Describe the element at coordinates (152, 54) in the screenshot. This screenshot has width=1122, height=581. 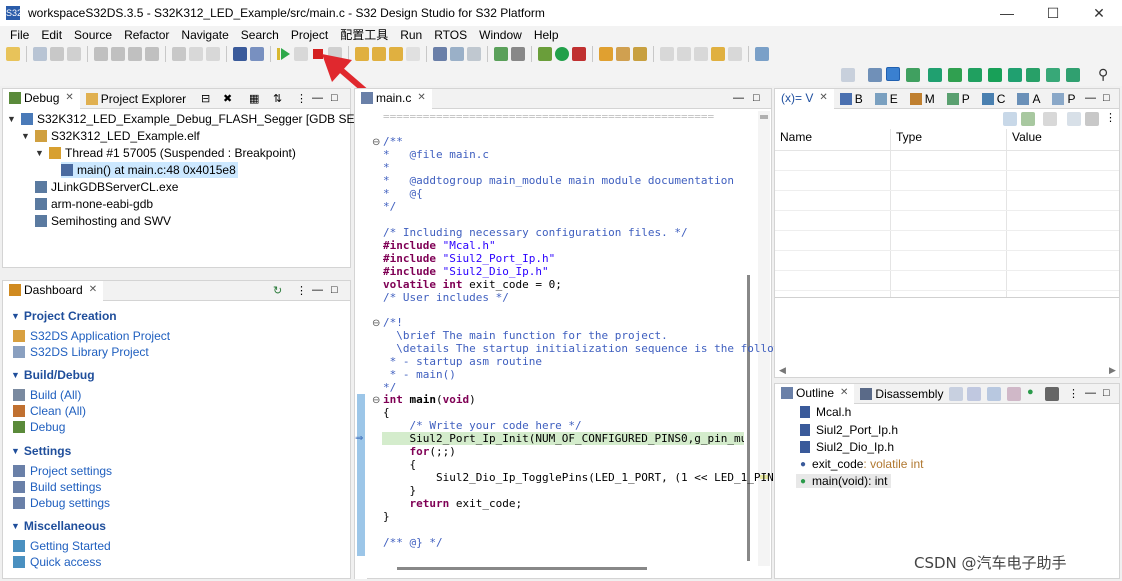
I see `debug-config-icon` at that location.